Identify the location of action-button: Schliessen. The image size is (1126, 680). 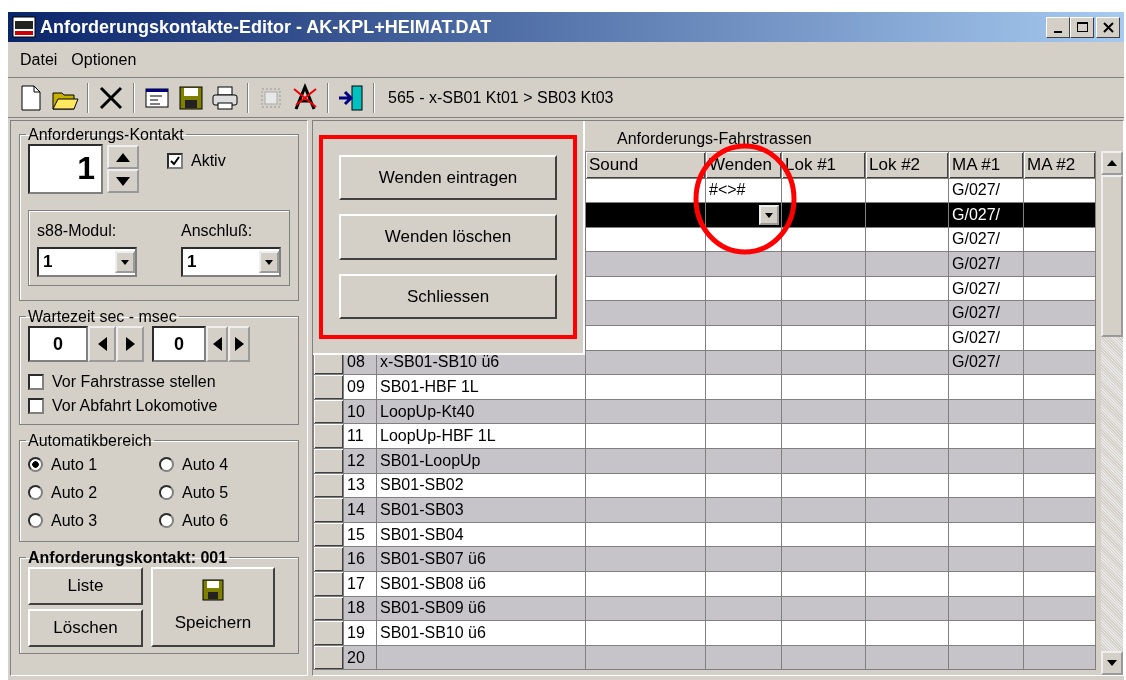
(448, 296).